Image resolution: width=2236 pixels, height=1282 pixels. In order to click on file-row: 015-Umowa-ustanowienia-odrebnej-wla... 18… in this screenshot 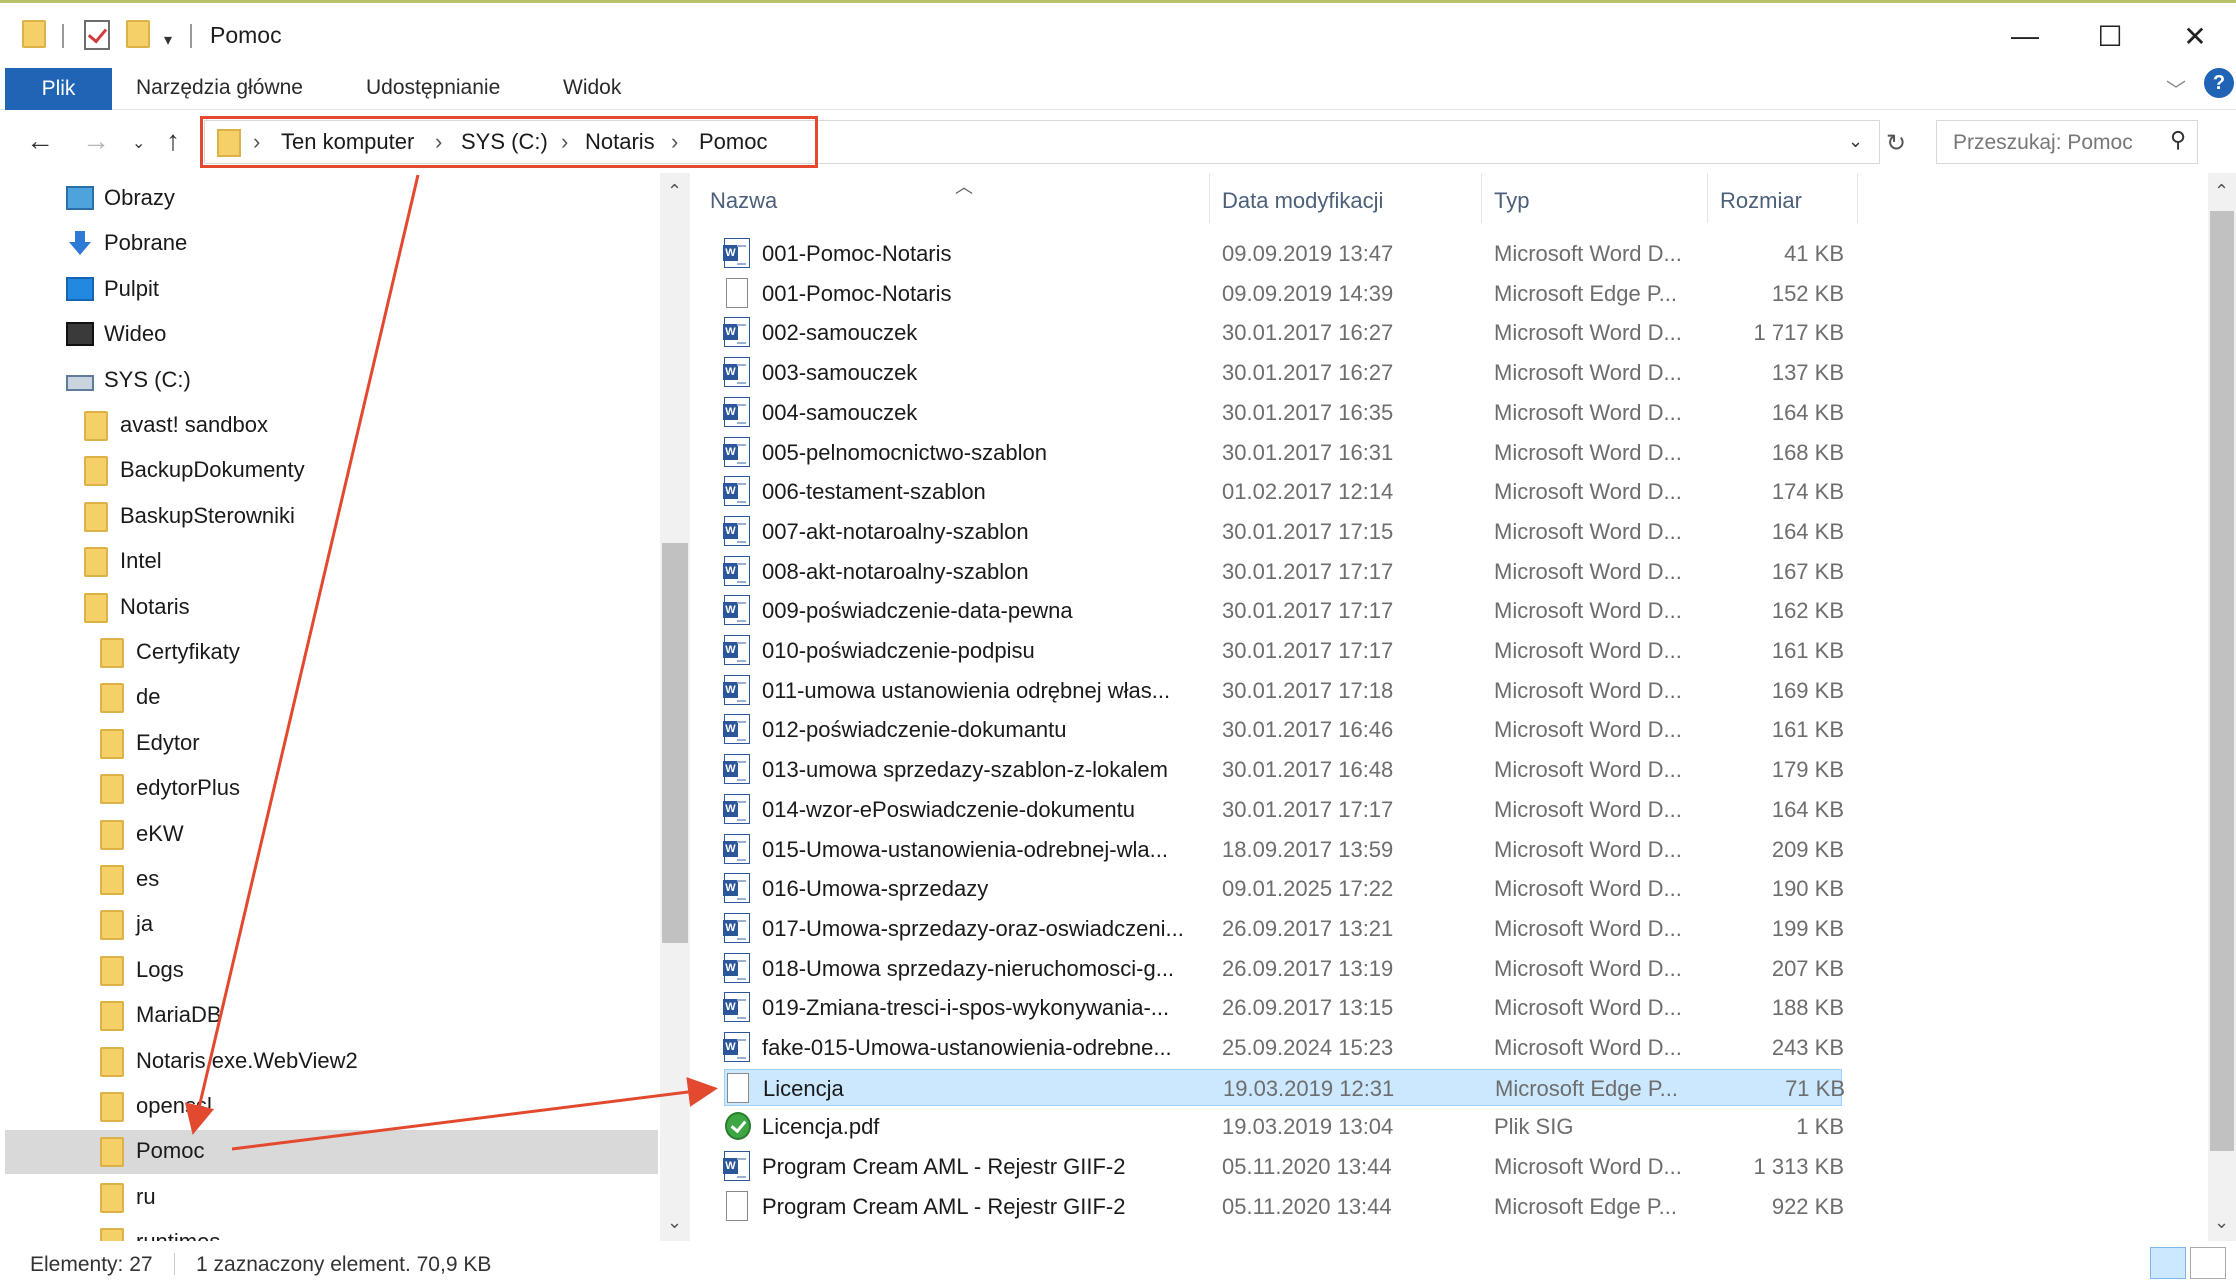, I will do `click(1283, 849)`.